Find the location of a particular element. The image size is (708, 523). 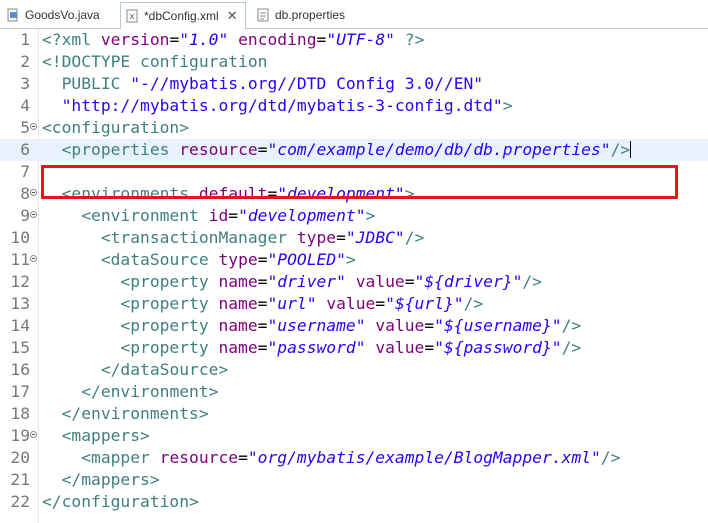

xml-file-icon: X is located at coordinates (132, 16).